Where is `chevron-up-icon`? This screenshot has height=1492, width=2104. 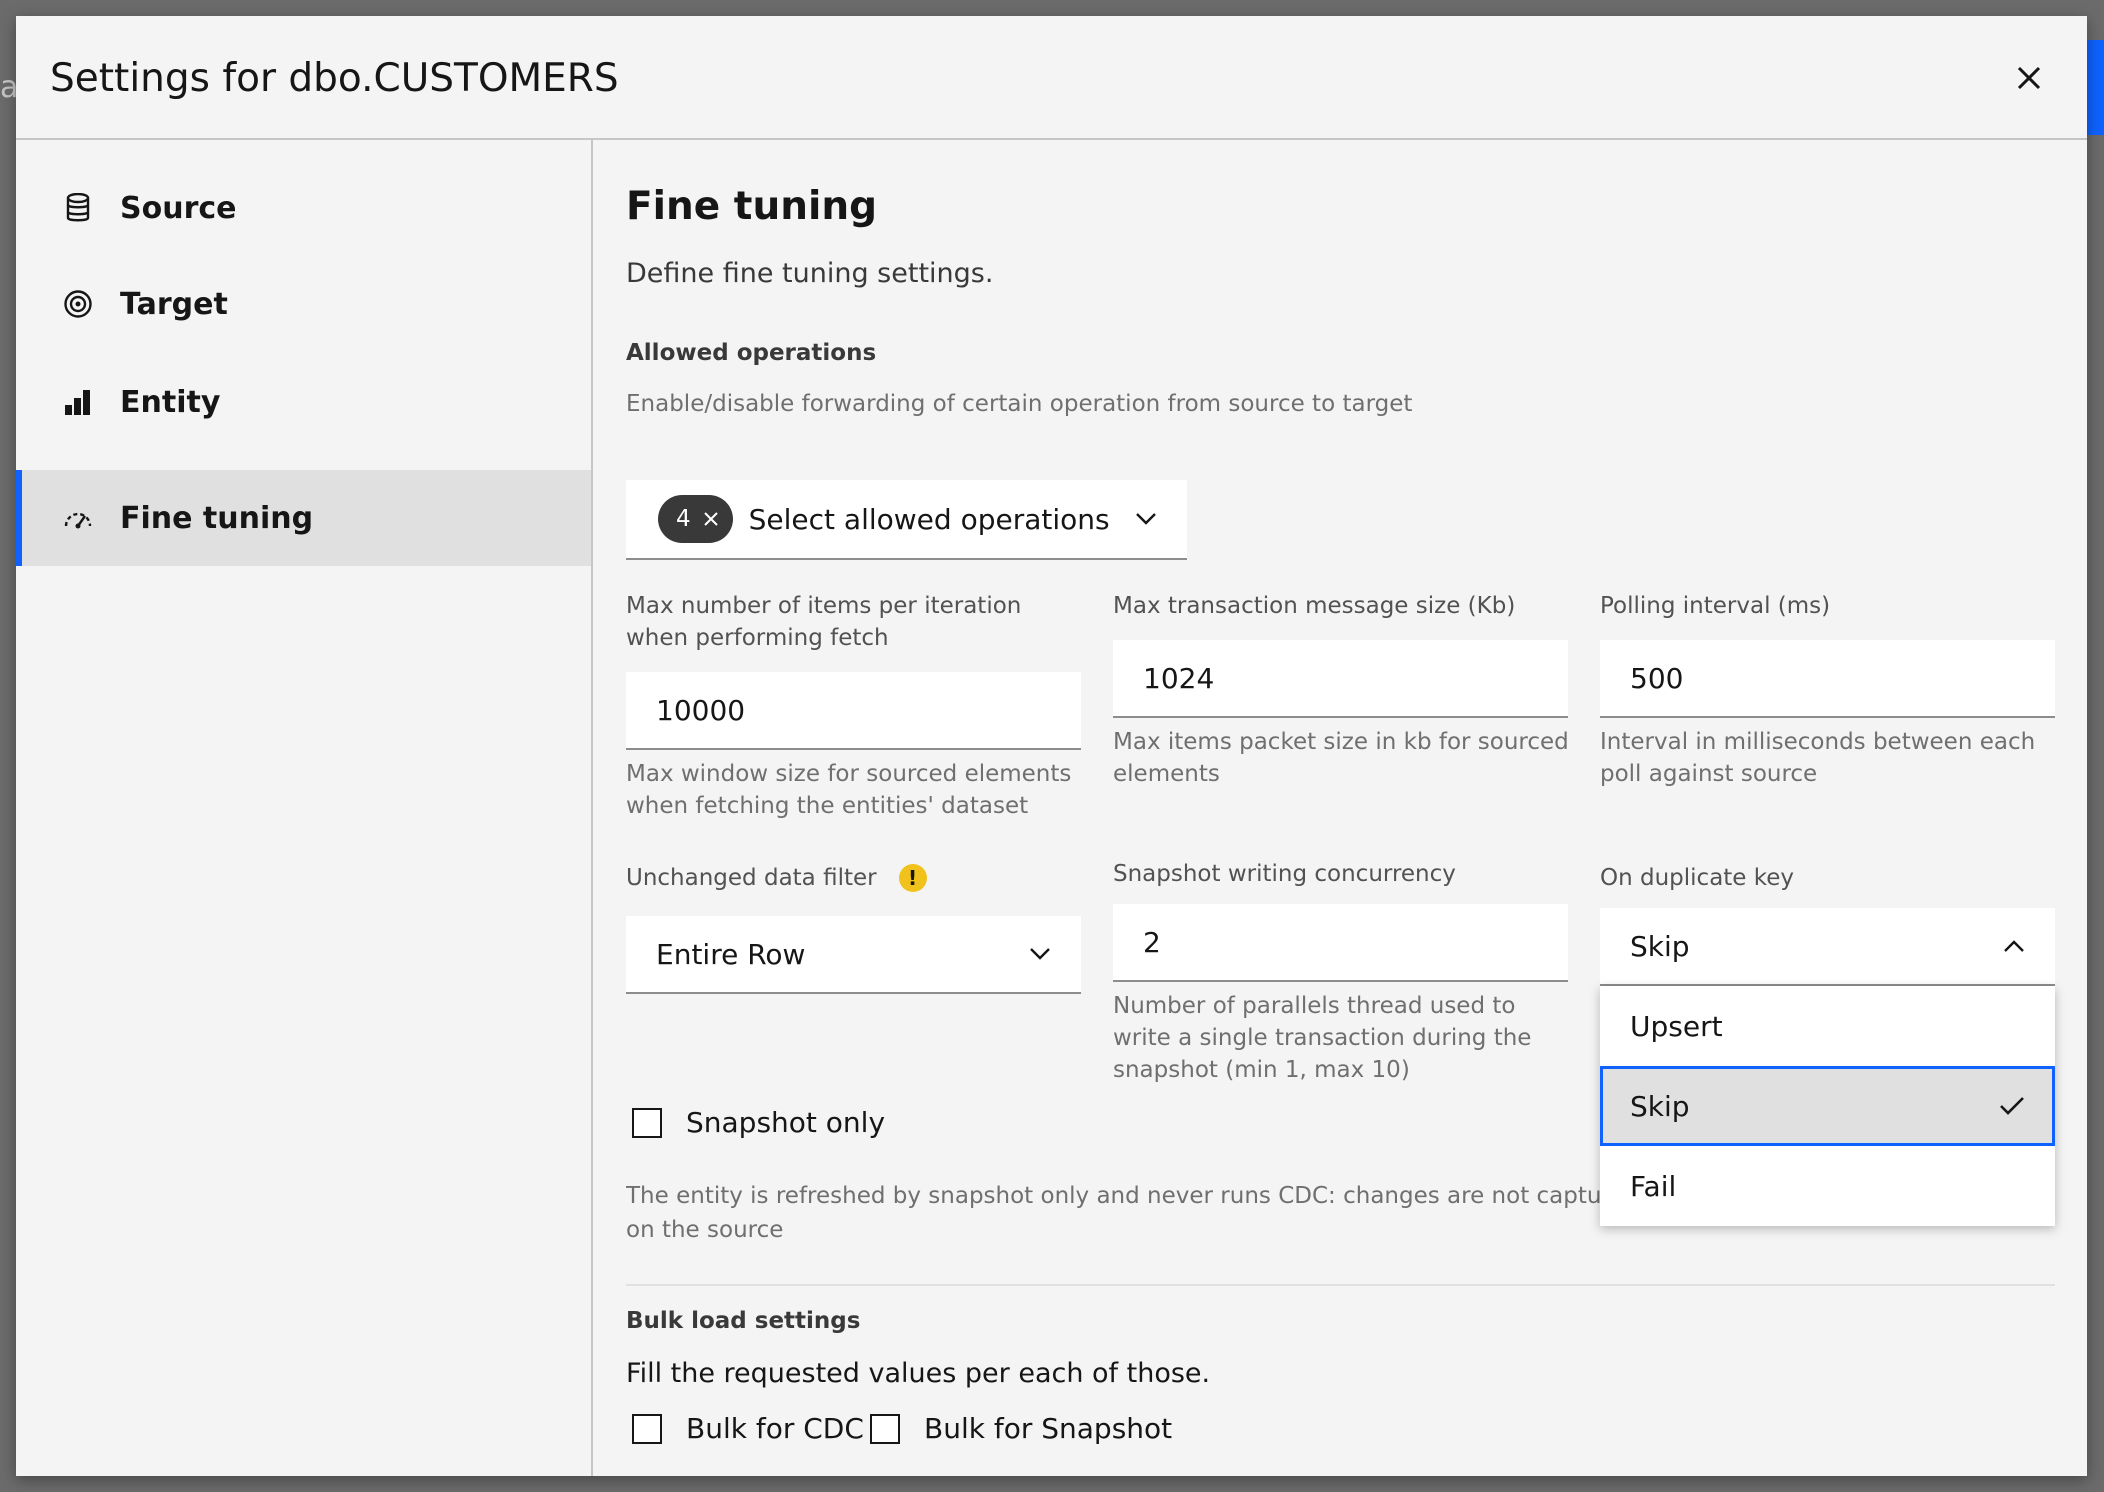
chevron-up-icon is located at coordinates (2014, 946).